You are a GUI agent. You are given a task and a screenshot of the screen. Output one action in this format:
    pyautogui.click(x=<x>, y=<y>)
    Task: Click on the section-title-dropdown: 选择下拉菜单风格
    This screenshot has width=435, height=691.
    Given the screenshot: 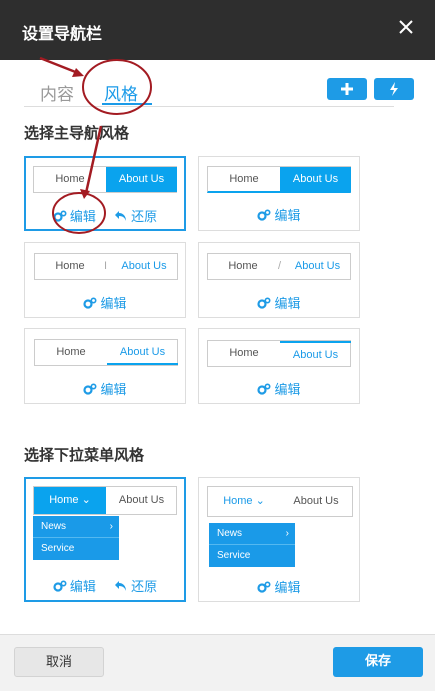 What is the action you would take?
    pyautogui.click(x=84, y=455)
    